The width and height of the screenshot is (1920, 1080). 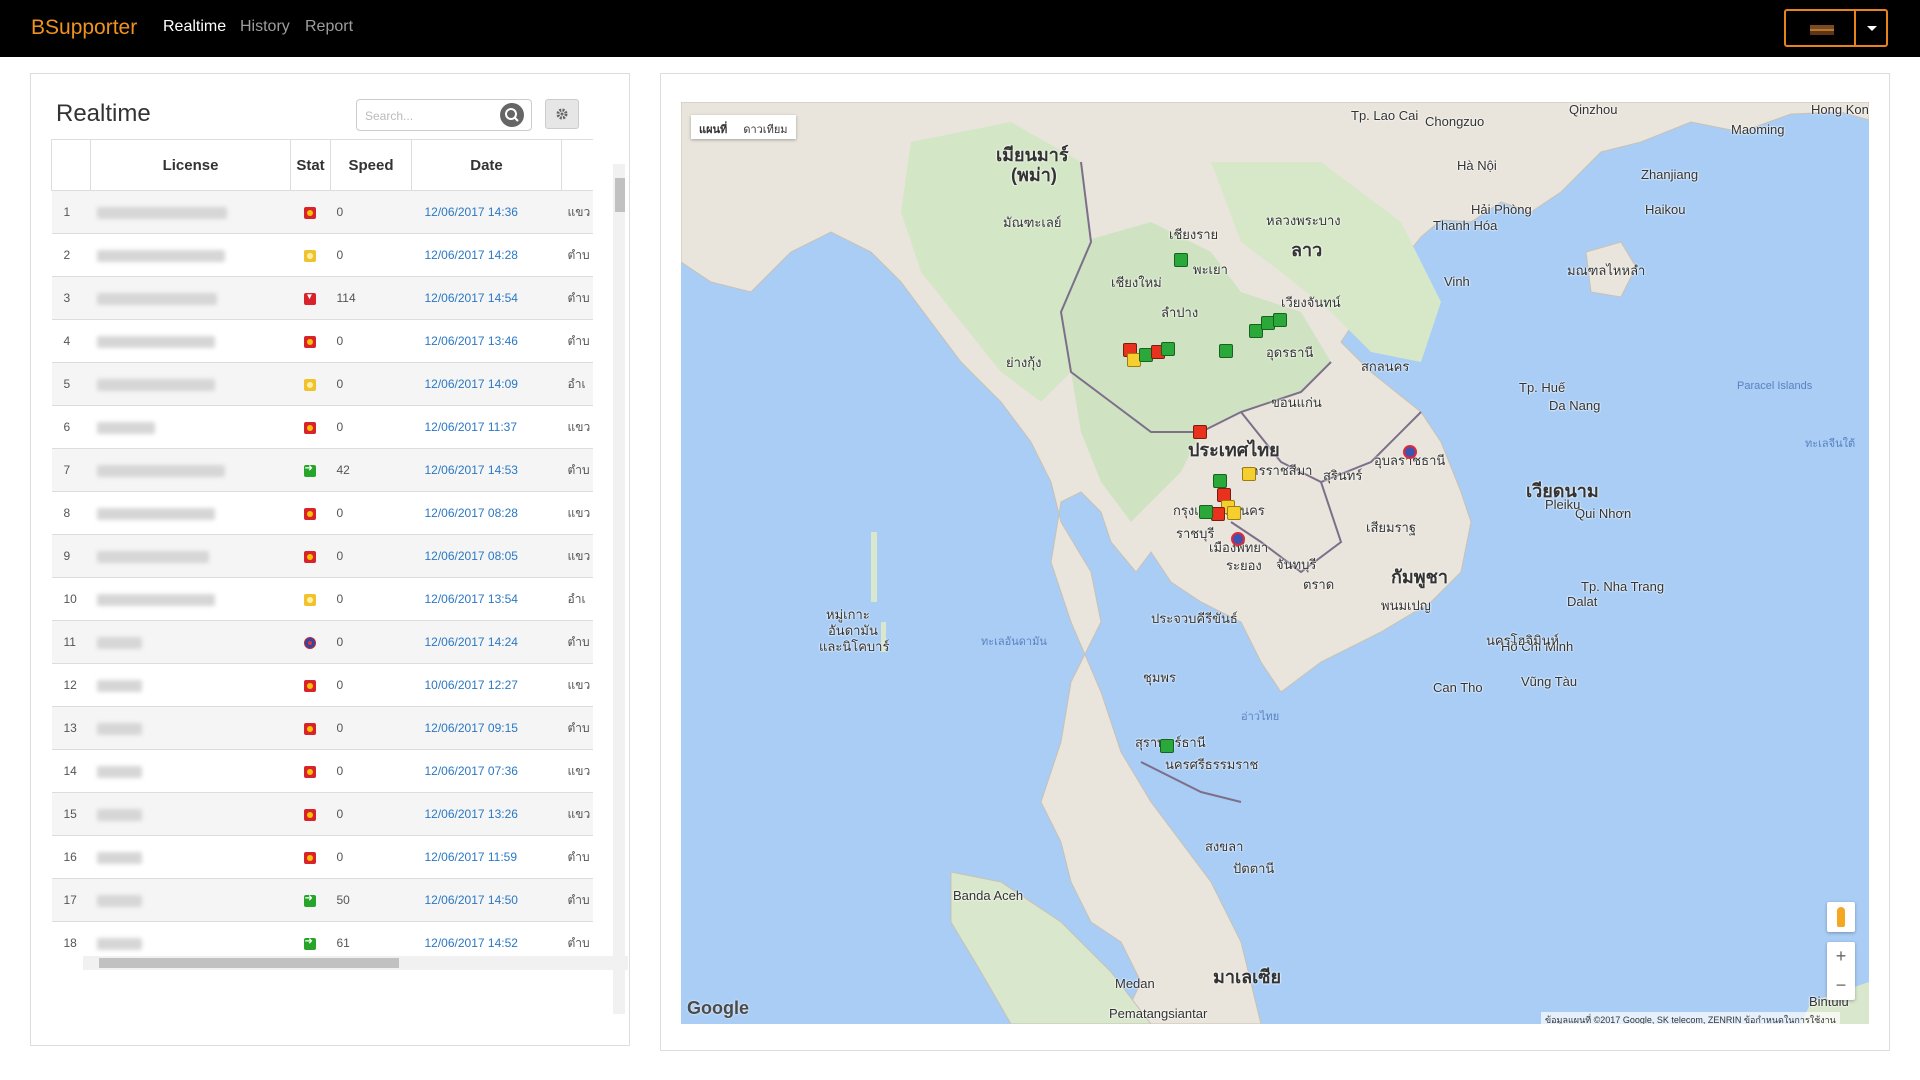 I want to click on row-date-link: 12/06/2017 14:54, so click(x=486, y=298).